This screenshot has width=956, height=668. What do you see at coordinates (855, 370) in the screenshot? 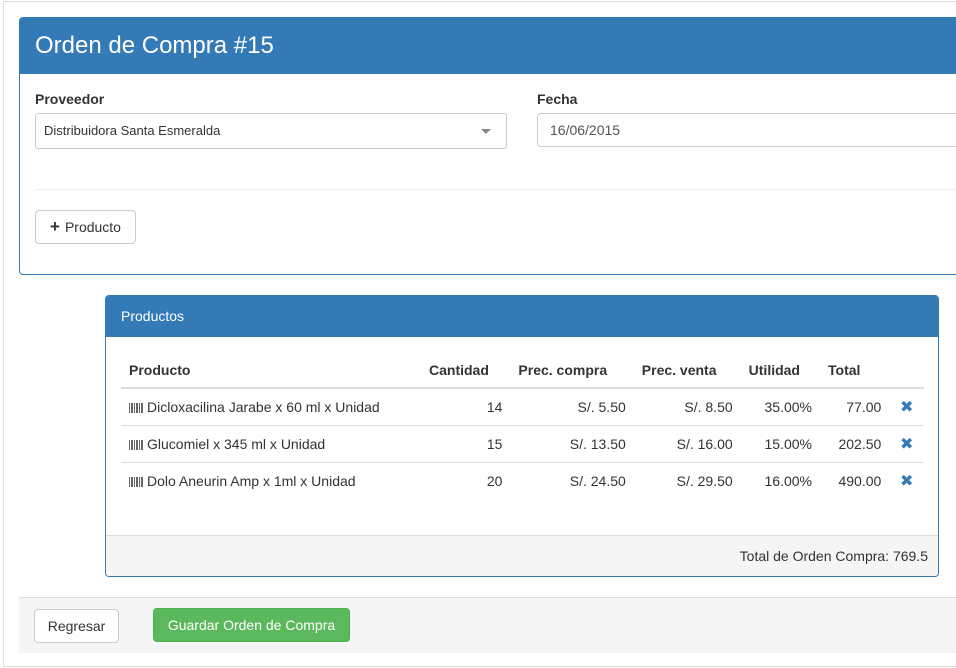
I see `column-header-total: Total` at bounding box center [855, 370].